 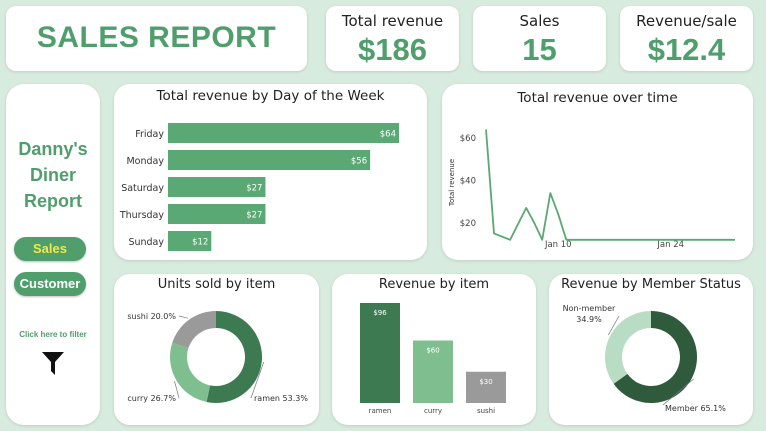 I want to click on data-label: $30, so click(x=485, y=382).